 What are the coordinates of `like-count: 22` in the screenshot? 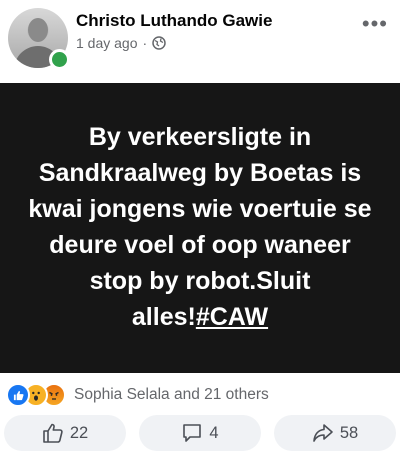 It's located at (79, 432).